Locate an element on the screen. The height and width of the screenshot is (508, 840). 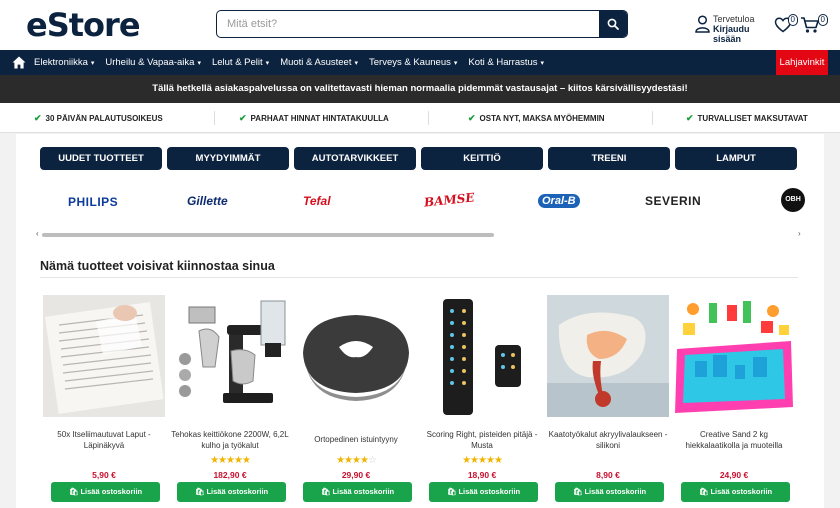
header: eStore Tervetuloa Kirjaudu sisään 0 0 is located at coordinates (420, 25).